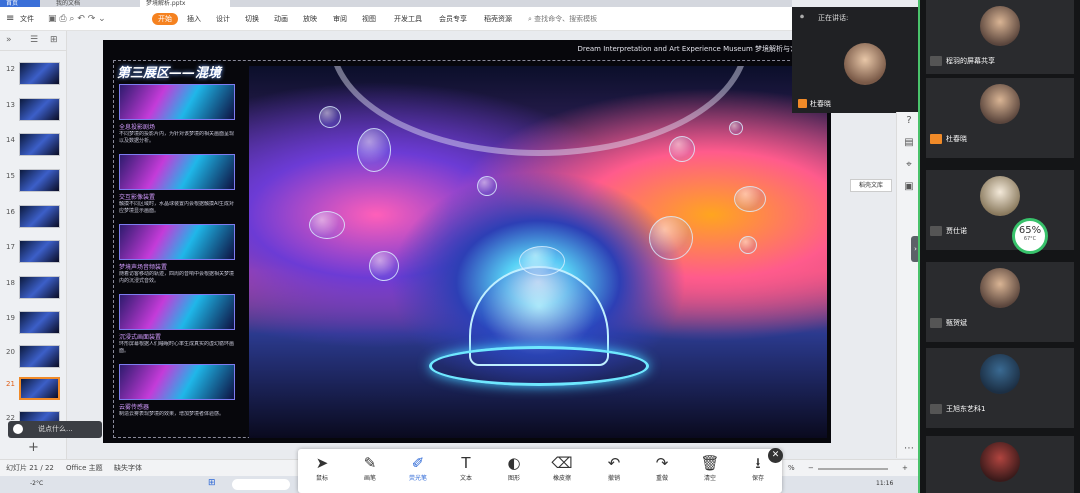  What do you see at coordinates (33, 116) in the screenshot?
I see `slide-thumb: 13` at bounding box center [33, 116].